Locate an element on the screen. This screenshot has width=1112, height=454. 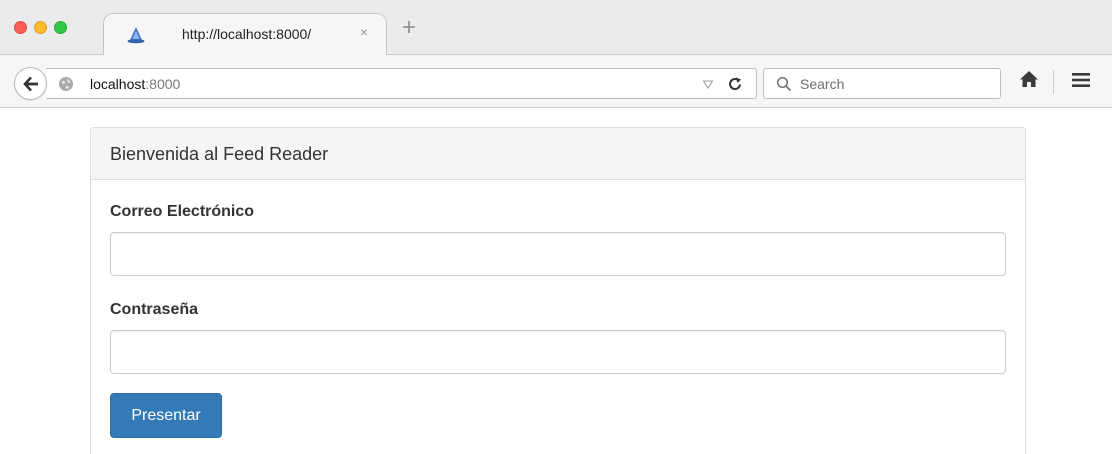
close-window-button is located at coordinates (20, 27).